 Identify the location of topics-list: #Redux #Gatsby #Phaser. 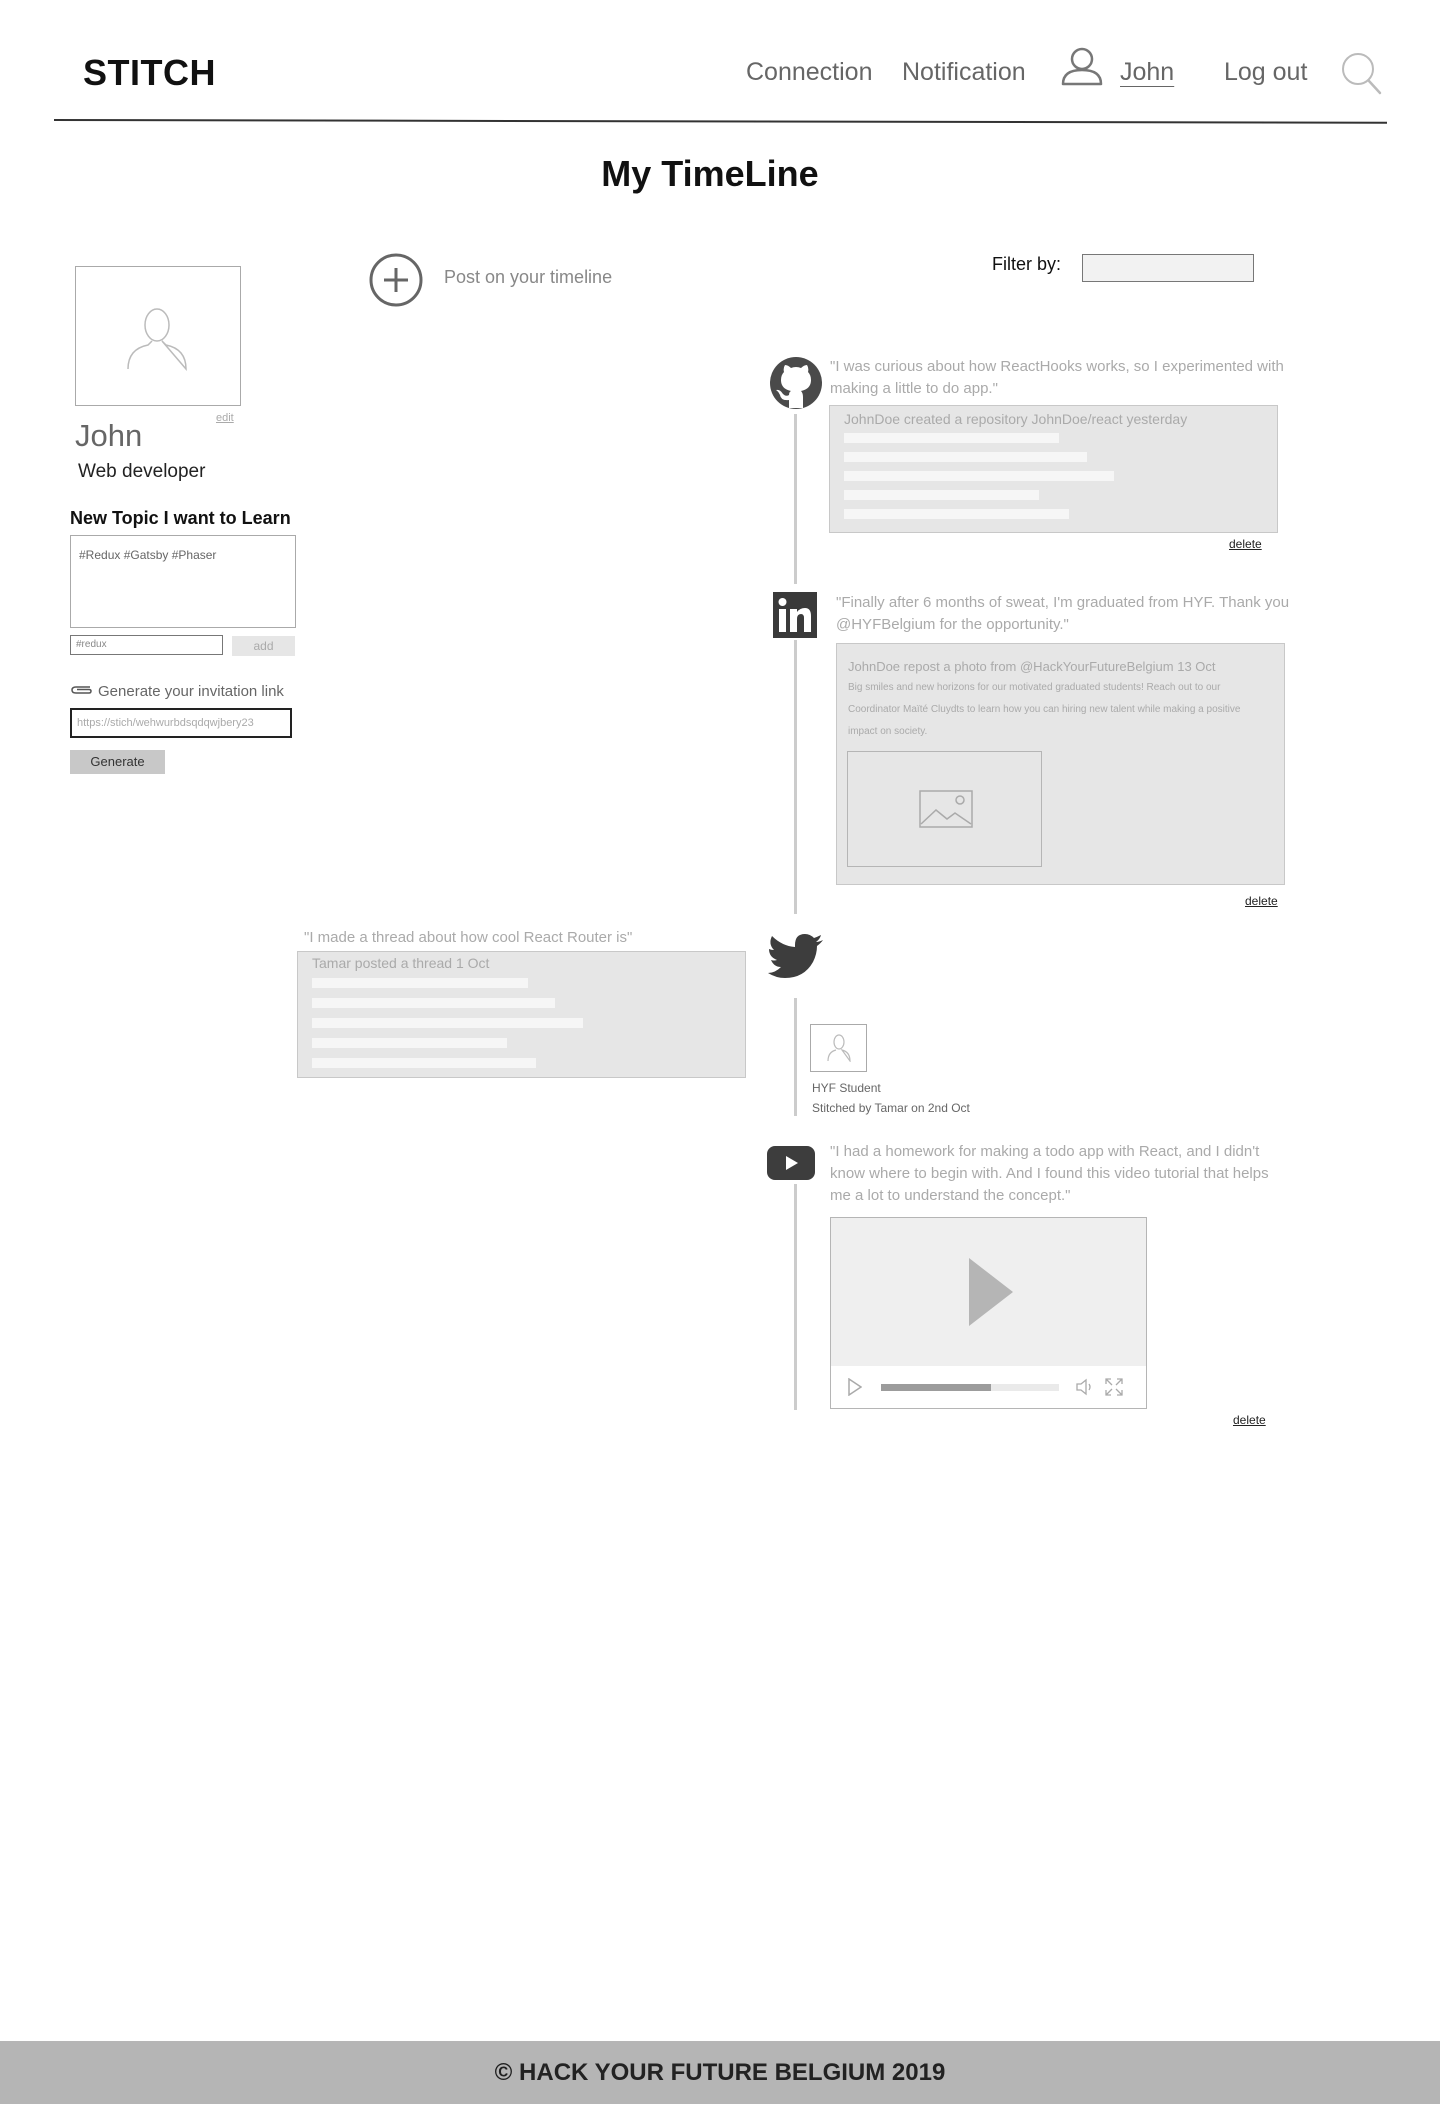
(183, 581).